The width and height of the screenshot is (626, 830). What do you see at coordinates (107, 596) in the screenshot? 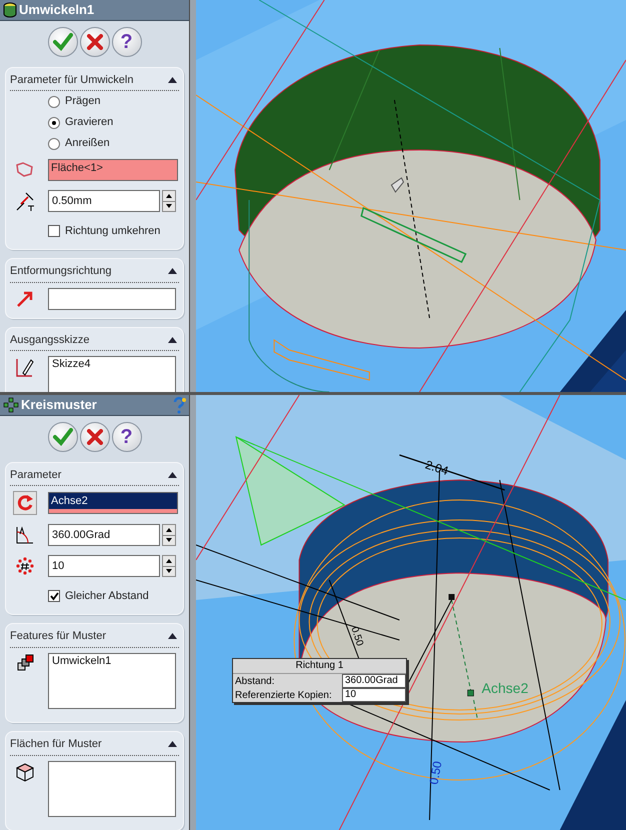
I see `checkbox-label: Gleicher Abstand` at bounding box center [107, 596].